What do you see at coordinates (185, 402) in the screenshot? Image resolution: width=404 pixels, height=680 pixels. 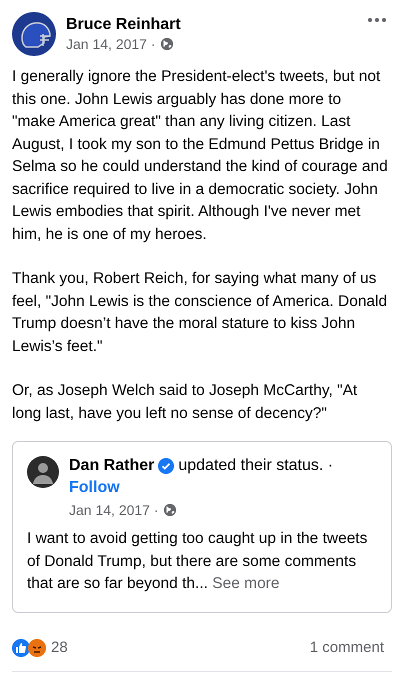 I see `post-paragraph: Or, as Joseph Welch said to Joseph McCarthy, "At long last, have you left no sense of decency?"` at bounding box center [185, 402].